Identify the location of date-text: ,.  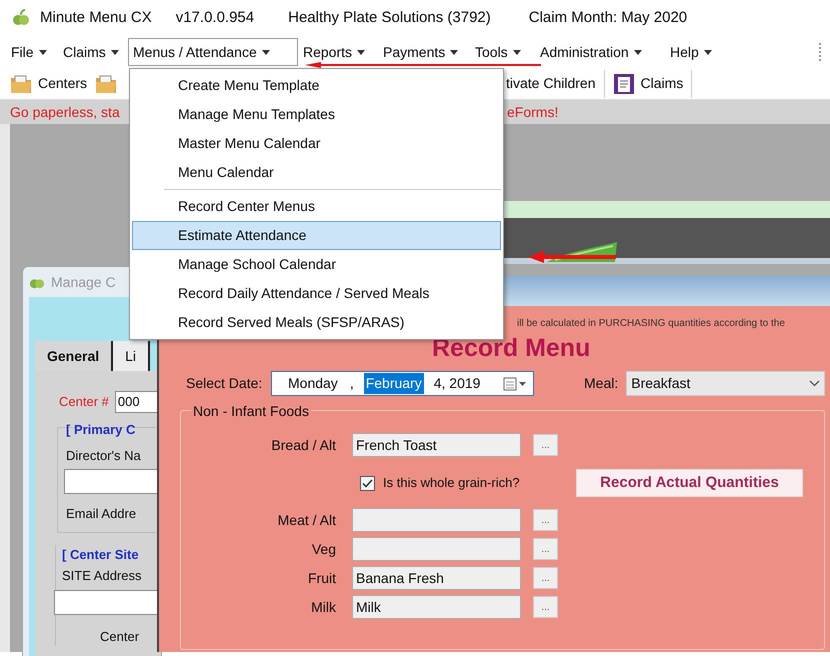
(351, 383).